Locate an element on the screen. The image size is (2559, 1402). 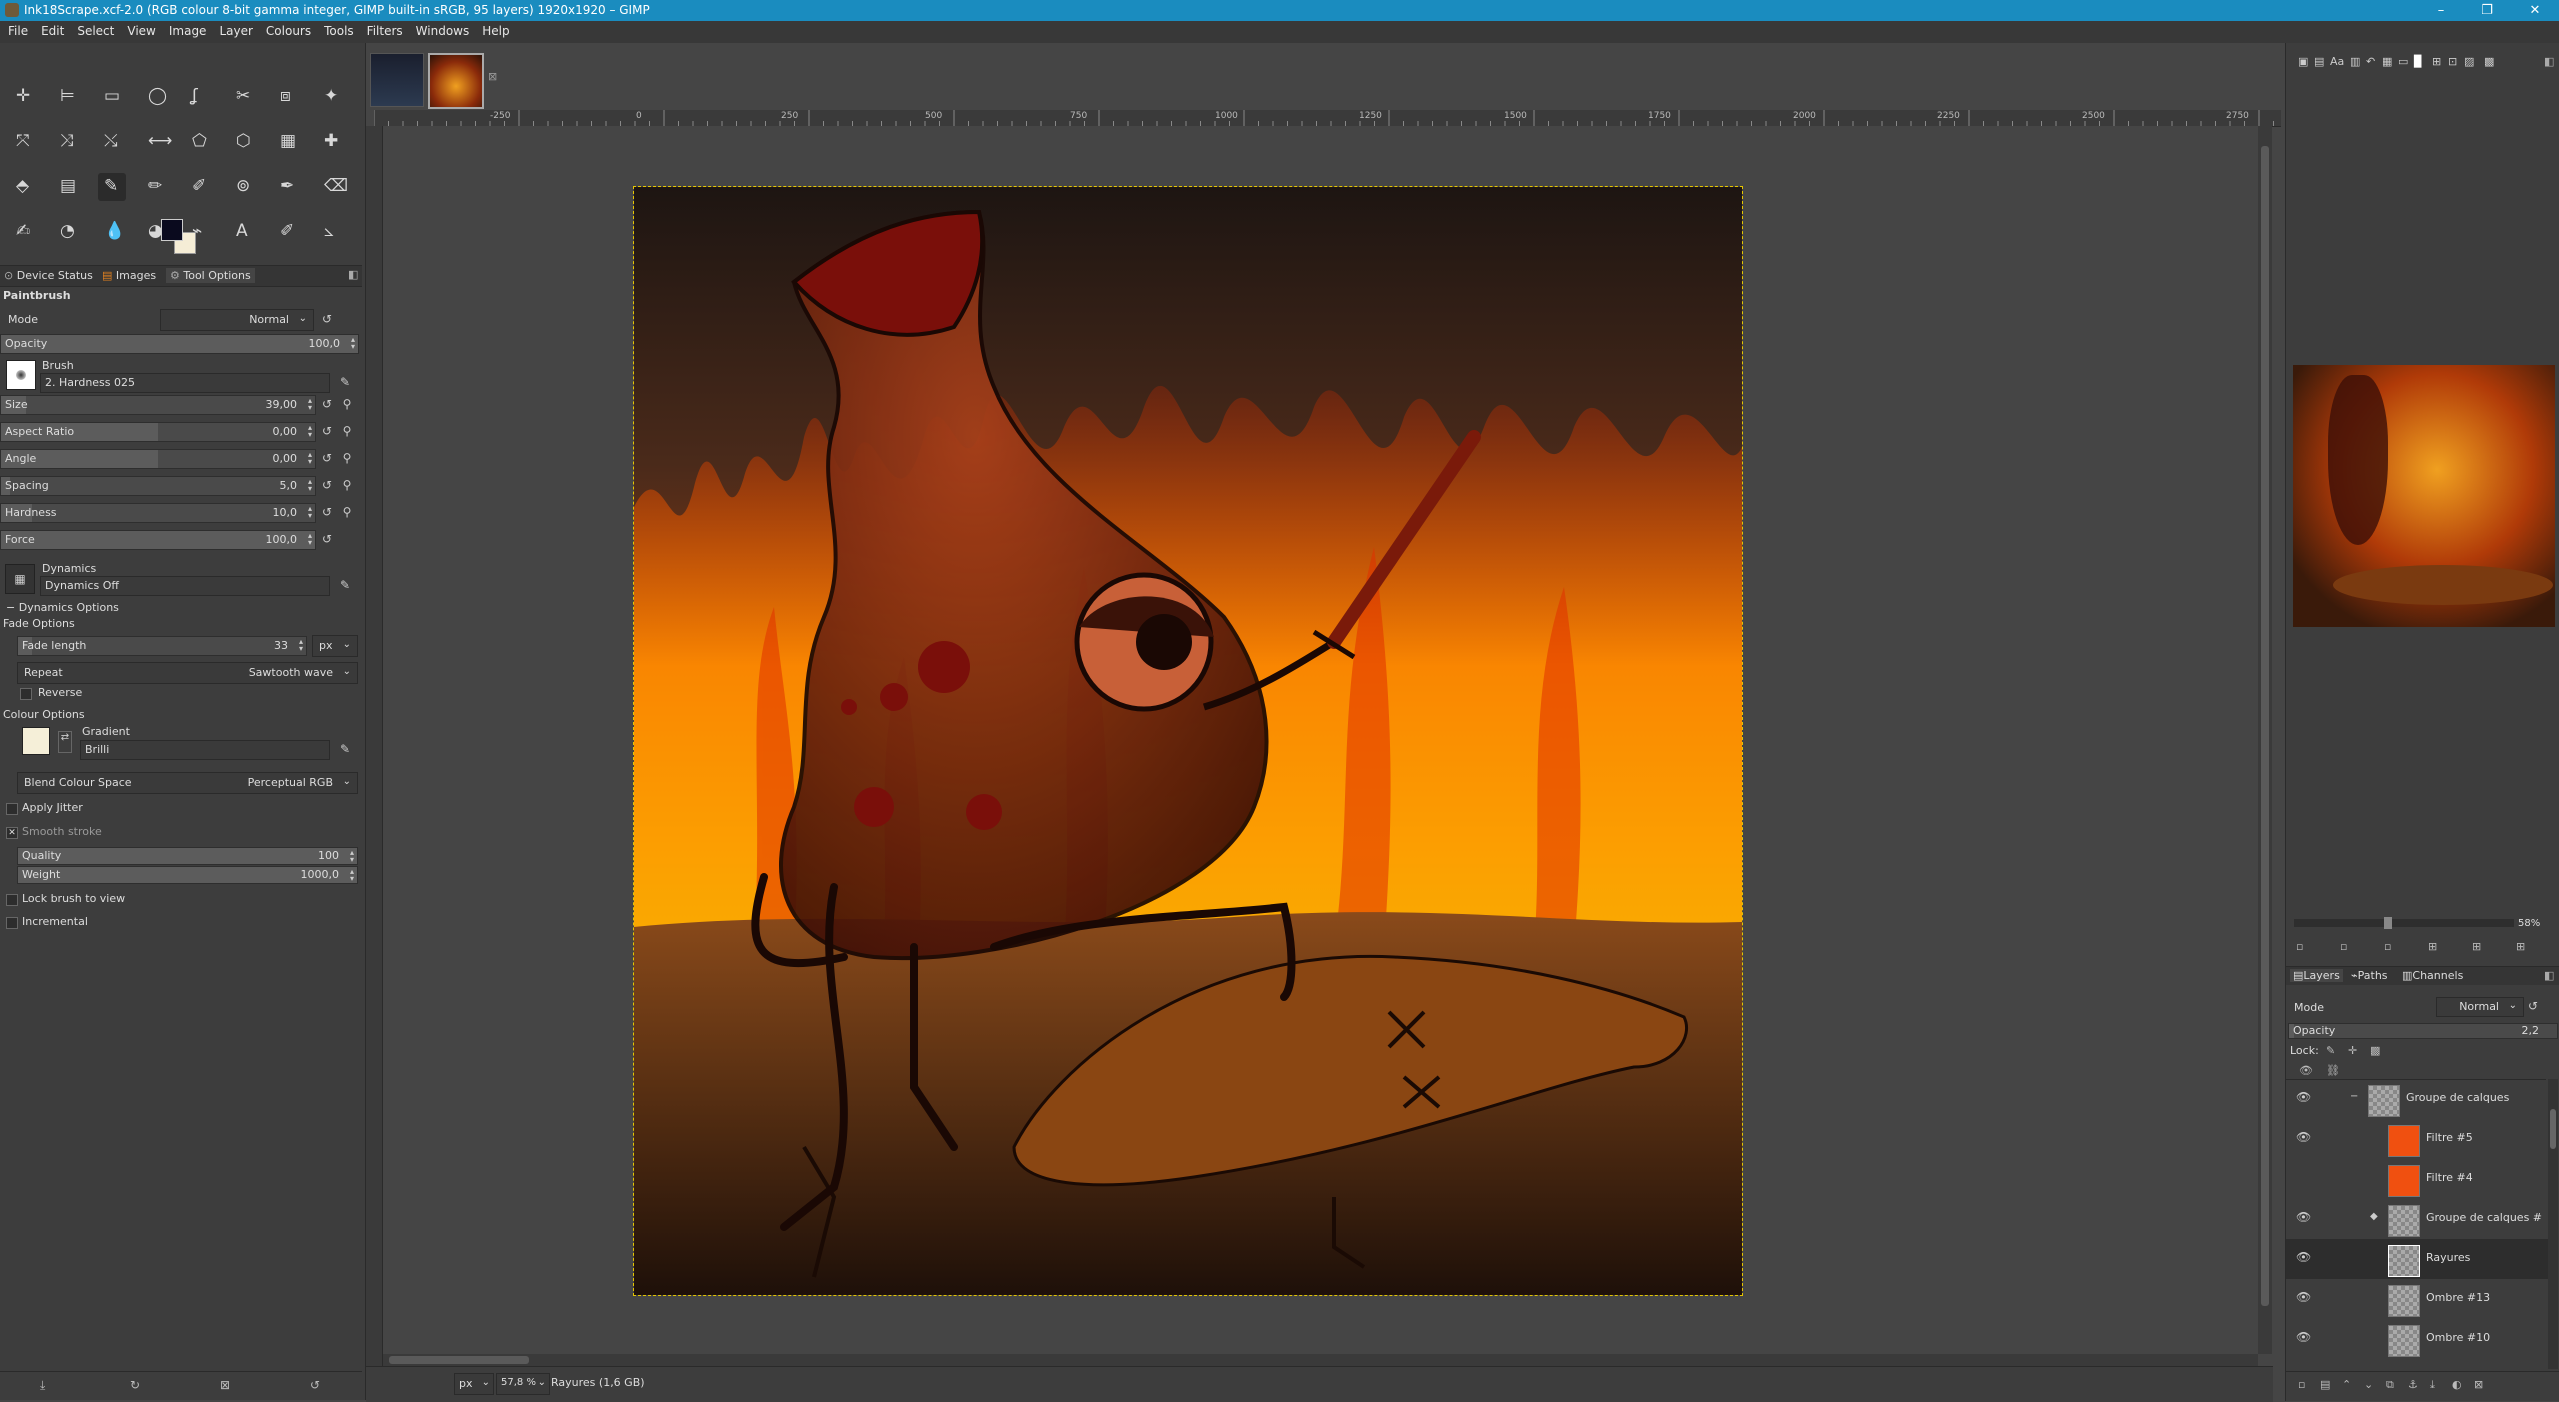
unified-transform-icon: ⤧ is located at coordinates (24, 142).